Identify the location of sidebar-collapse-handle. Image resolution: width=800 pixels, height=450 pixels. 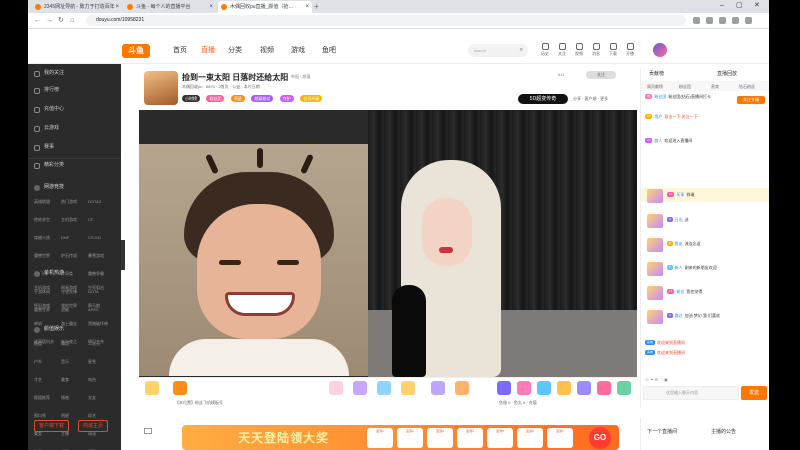
(123, 255).